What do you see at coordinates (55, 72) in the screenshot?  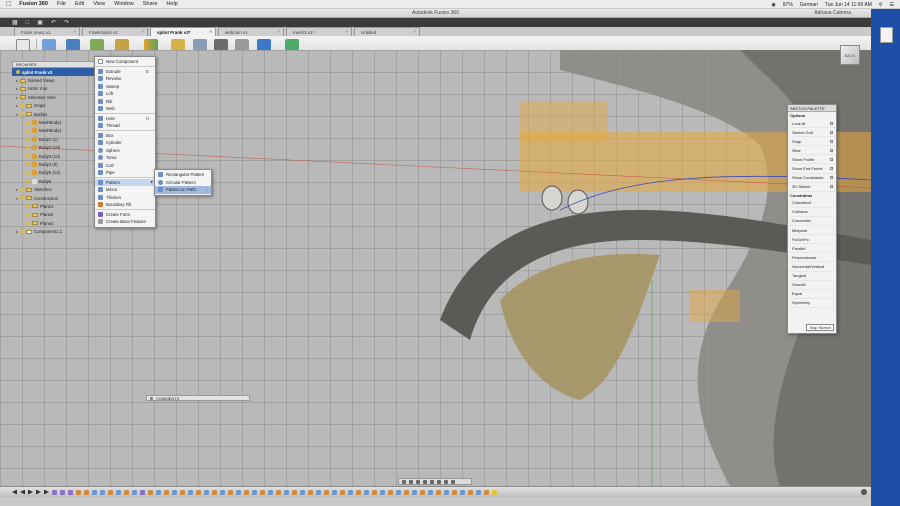 I see `tree-root: ▾ splint Frank v3` at bounding box center [55, 72].